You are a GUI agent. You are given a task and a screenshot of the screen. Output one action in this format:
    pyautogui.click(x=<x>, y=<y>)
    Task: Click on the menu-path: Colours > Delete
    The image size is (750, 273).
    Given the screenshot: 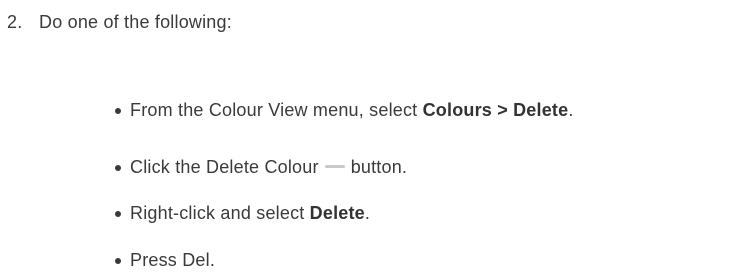 What is the action you would take?
    pyautogui.click(x=495, y=110)
    